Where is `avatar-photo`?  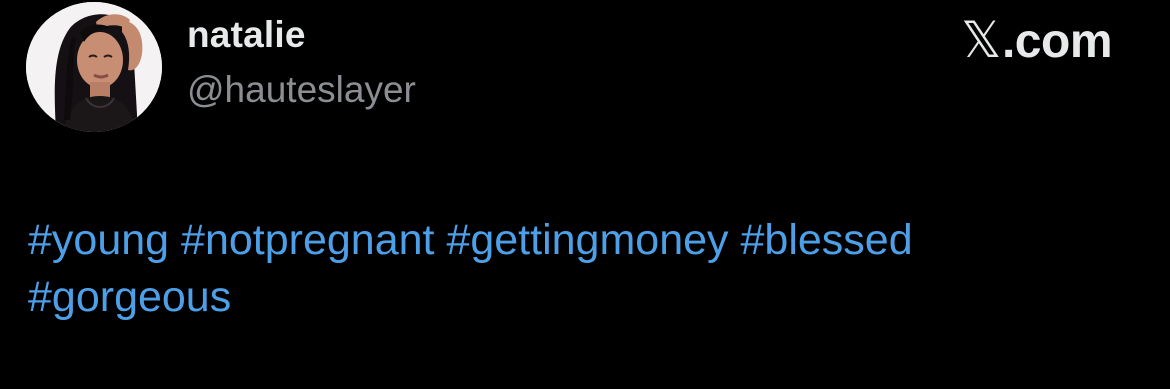 avatar-photo is located at coordinates (94, 67).